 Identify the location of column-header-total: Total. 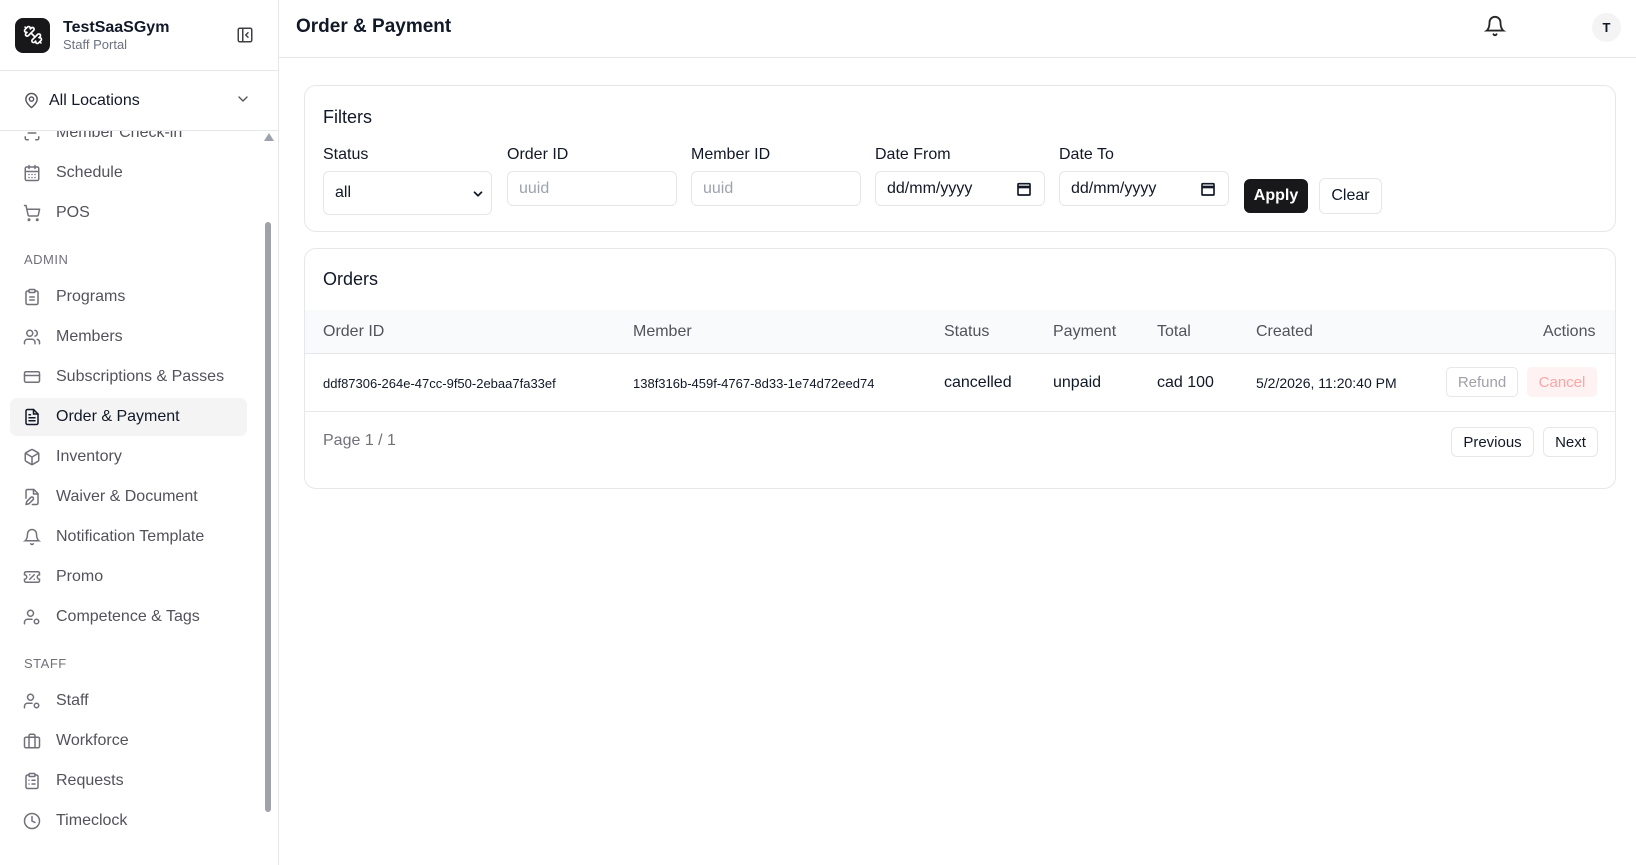
(1174, 331).